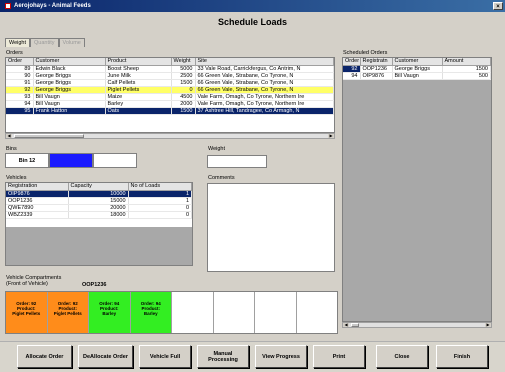 This screenshot has height=372, width=505. I want to click on compartments-vehicle-registration: OOP1236, so click(94, 285).